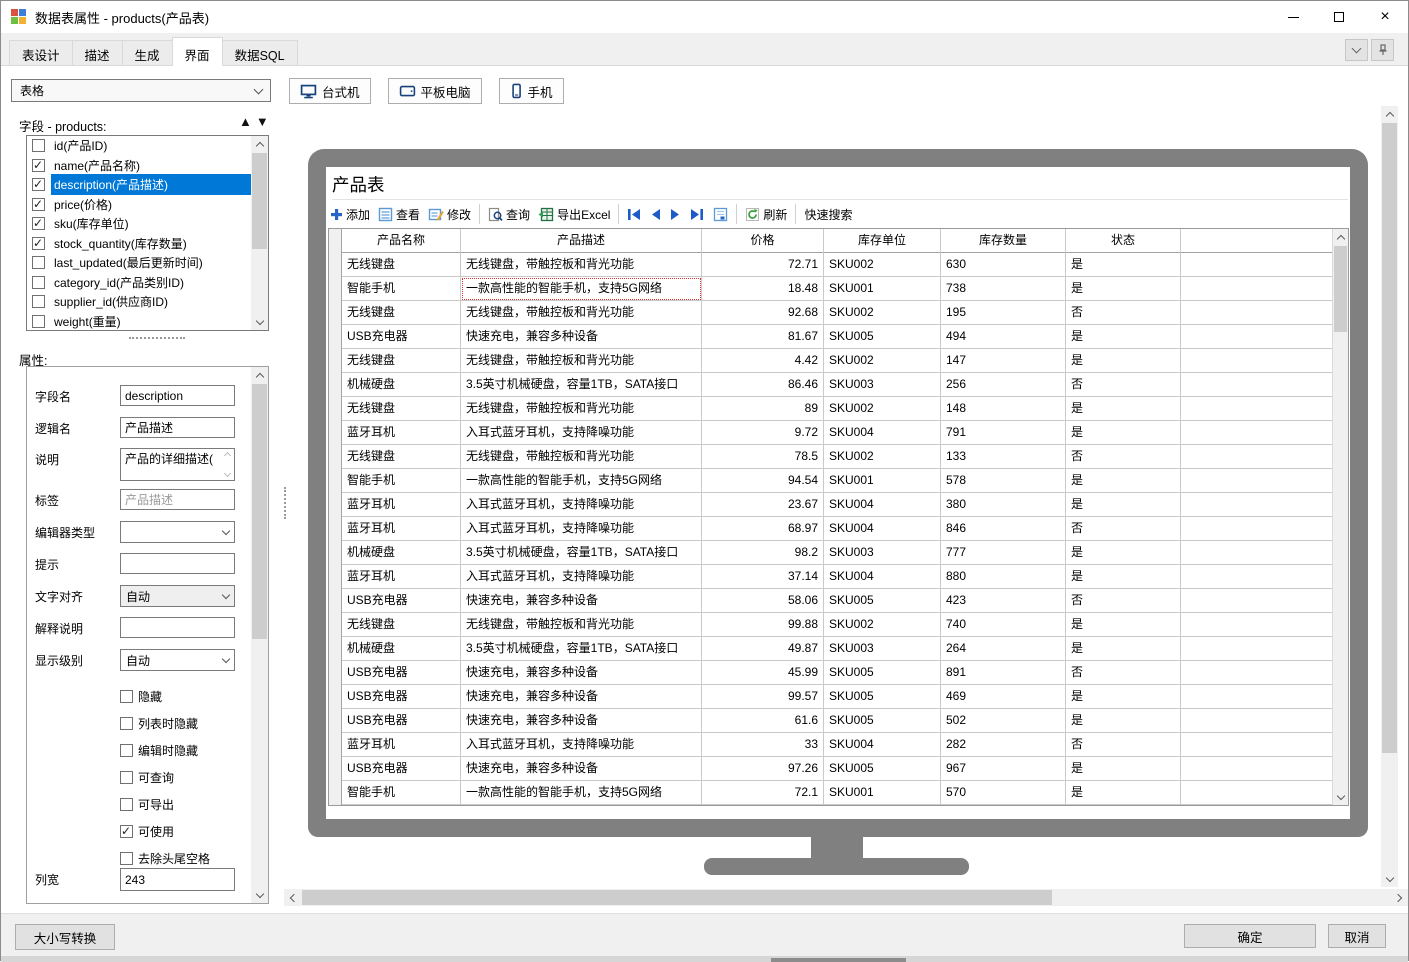 The image size is (1409, 962). Describe the element at coordinates (1003, 241) in the screenshot. I see `column-header-qty: 库存数量` at that location.